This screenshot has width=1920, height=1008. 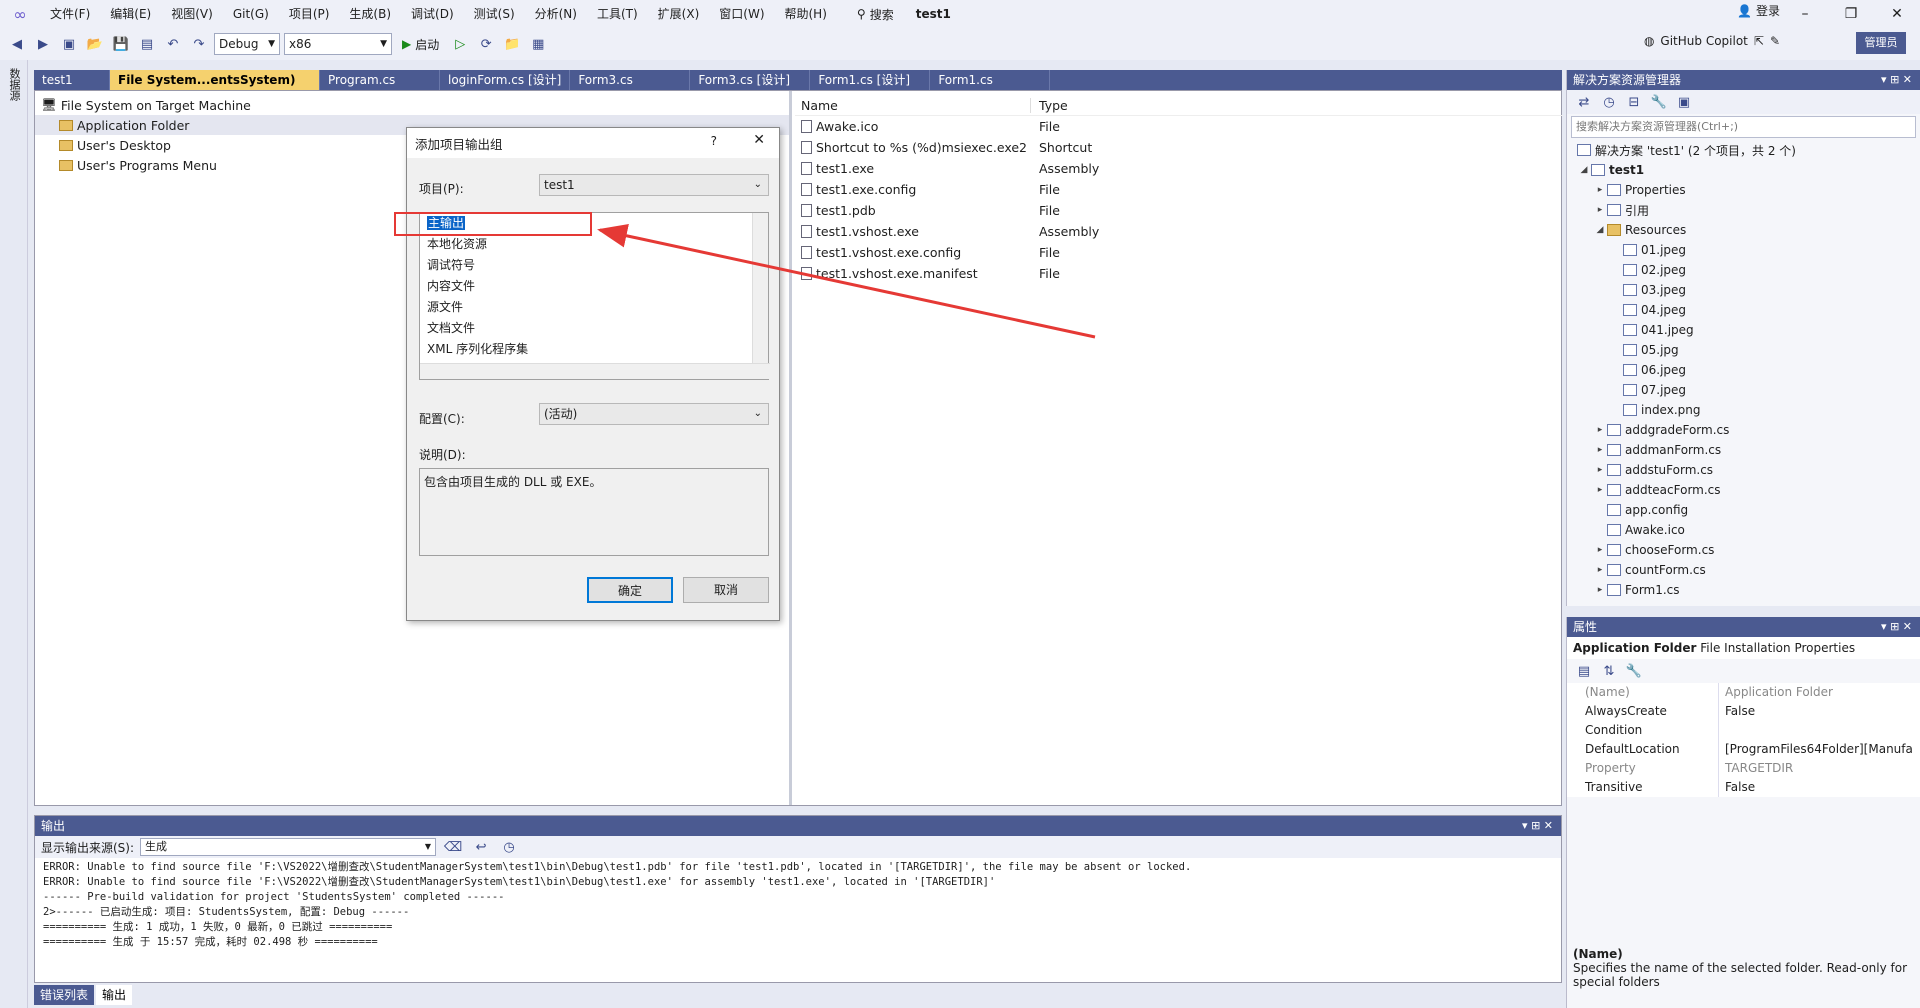 What do you see at coordinates (1743, 570) in the screenshot?
I see `solution-item: ▸ countForm.cs` at bounding box center [1743, 570].